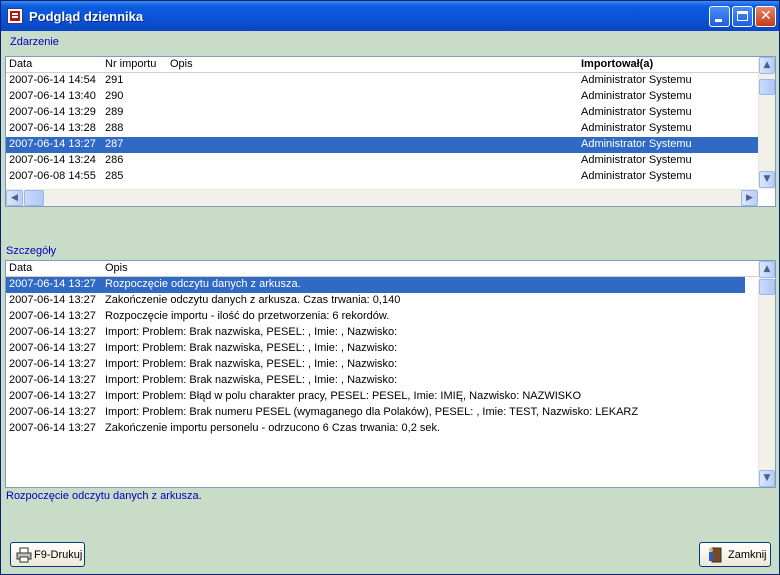 The image size is (780, 575). I want to click on minimize-icon, so click(718, 20).